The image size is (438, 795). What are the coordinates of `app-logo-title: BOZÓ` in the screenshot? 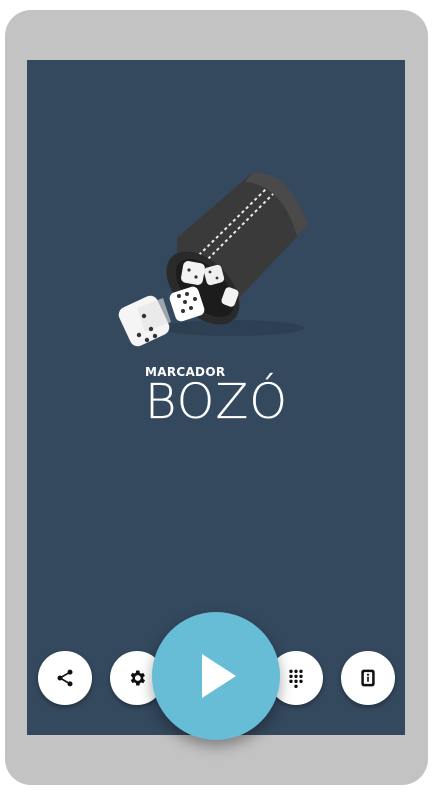 It's located at (217, 402).